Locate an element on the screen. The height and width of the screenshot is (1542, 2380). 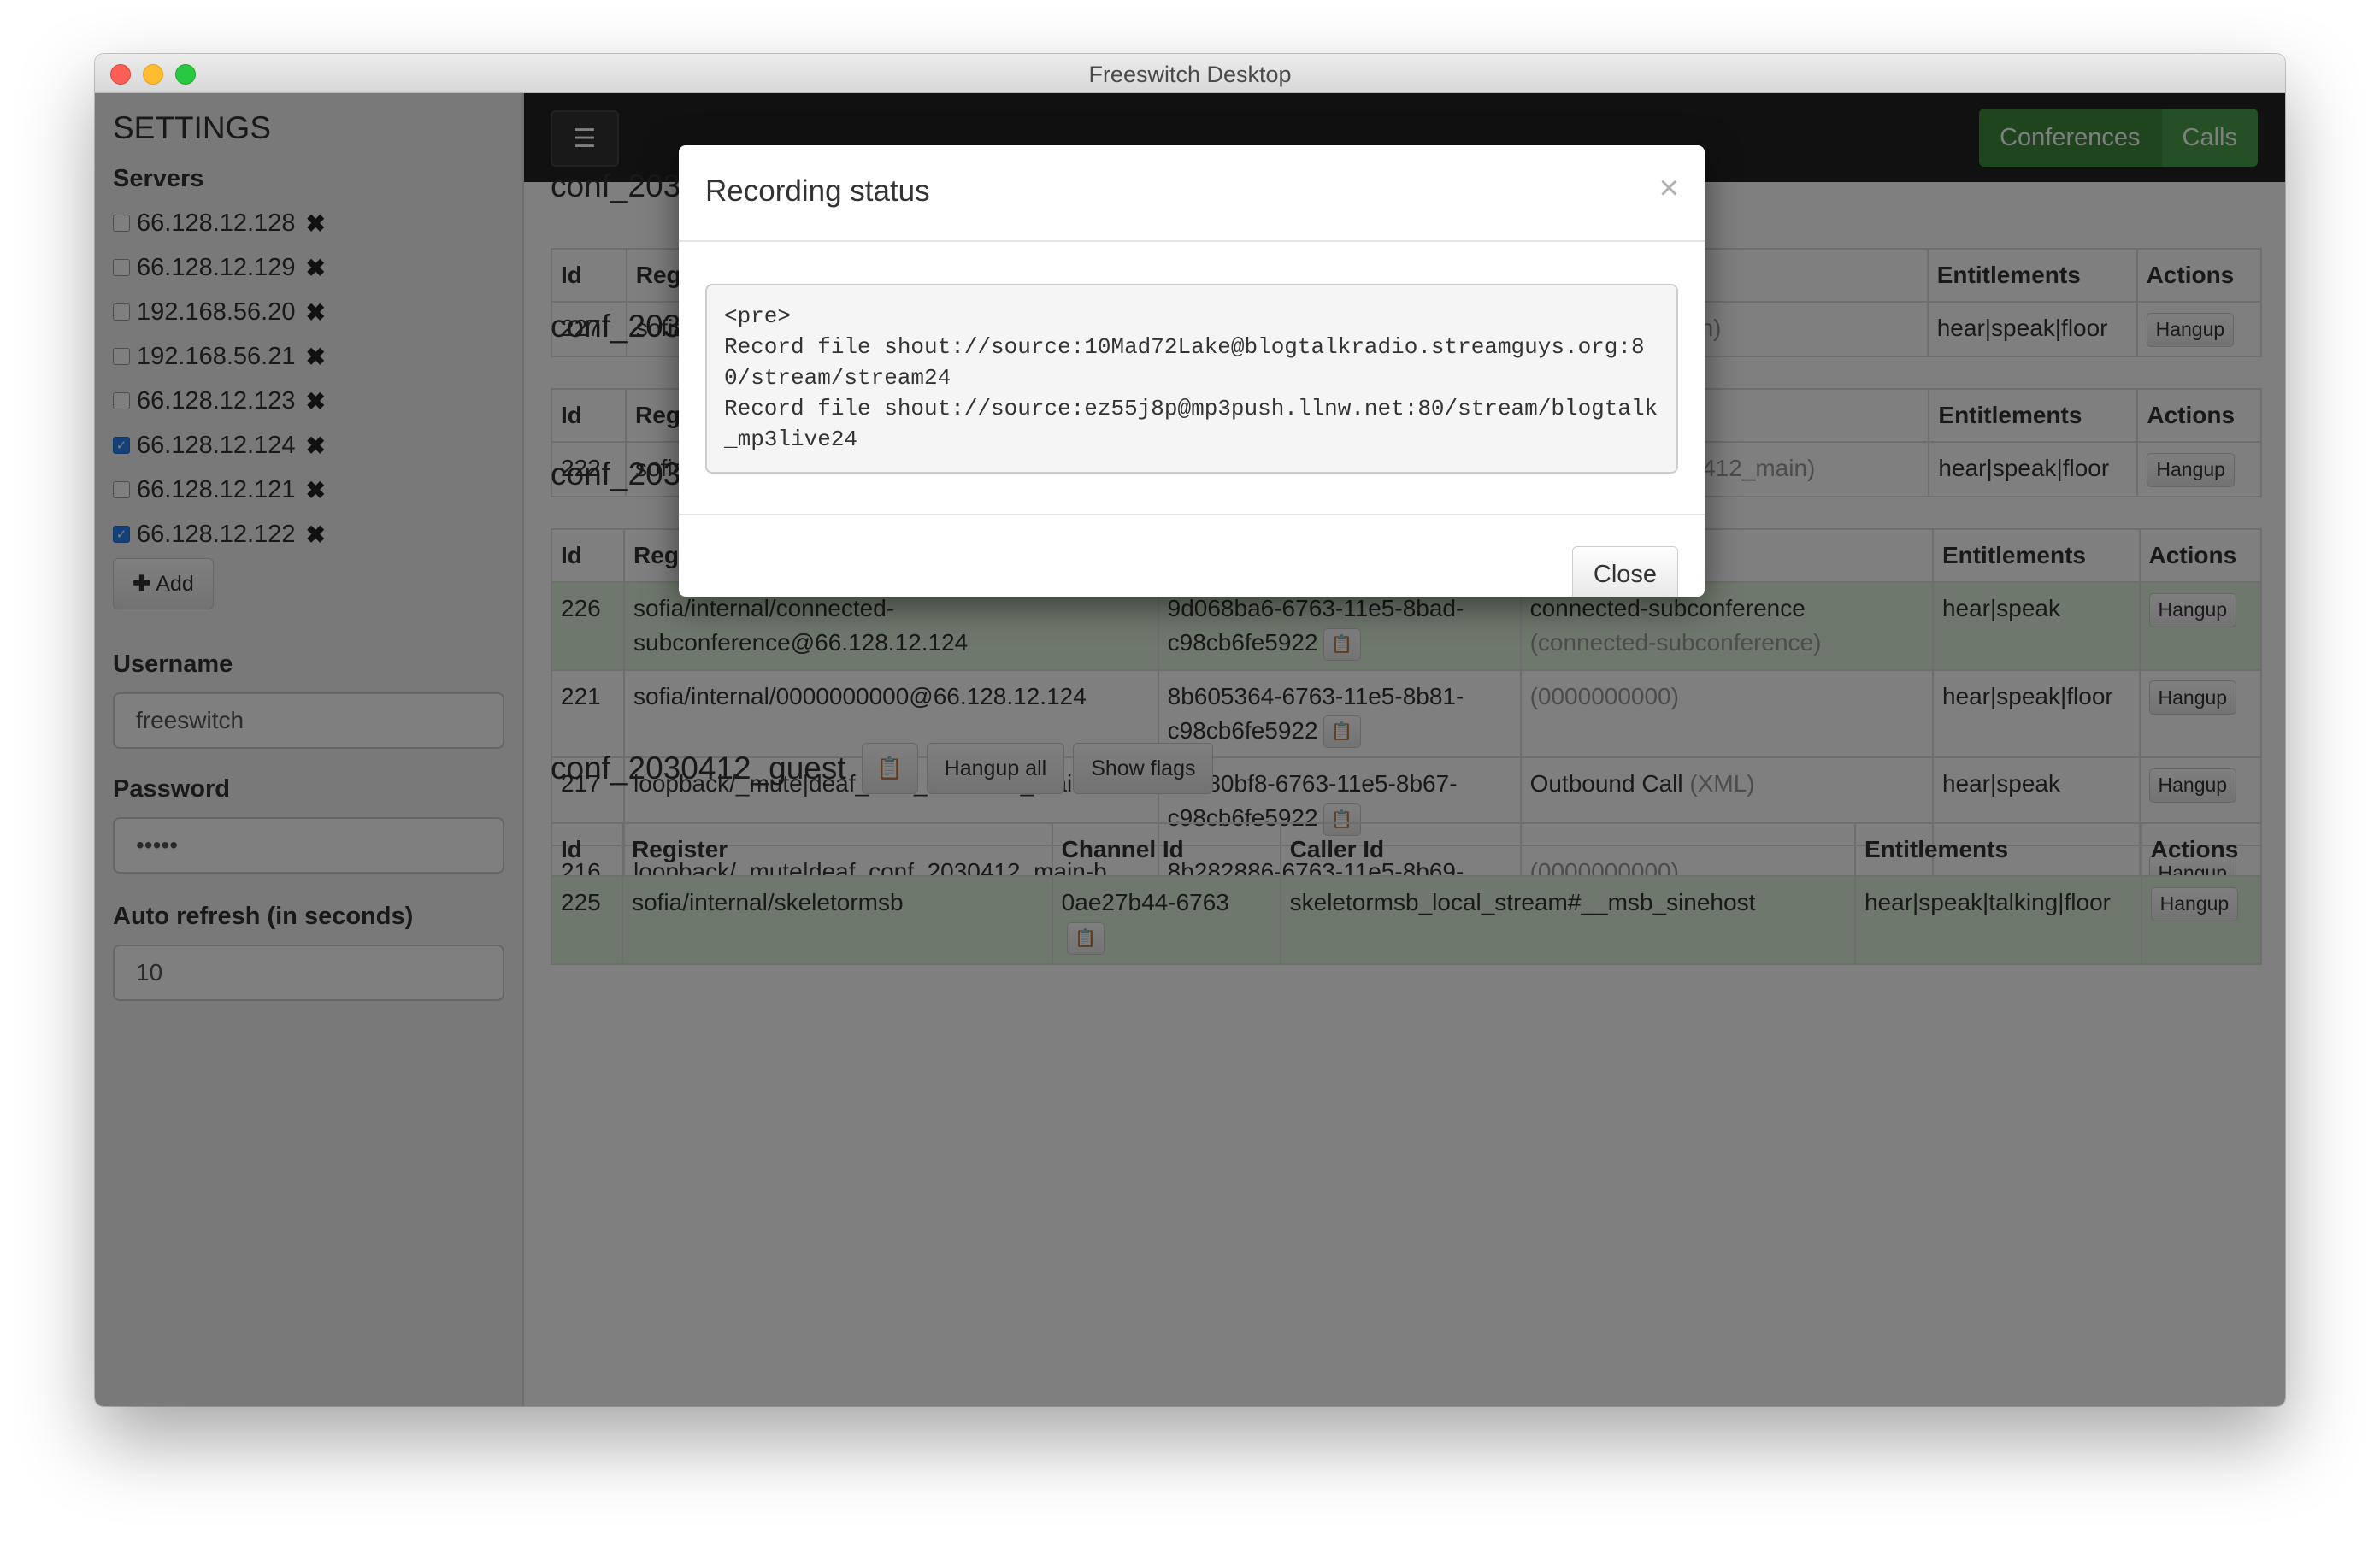
modal-close-icon: × is located at coordinates (1669, 188).